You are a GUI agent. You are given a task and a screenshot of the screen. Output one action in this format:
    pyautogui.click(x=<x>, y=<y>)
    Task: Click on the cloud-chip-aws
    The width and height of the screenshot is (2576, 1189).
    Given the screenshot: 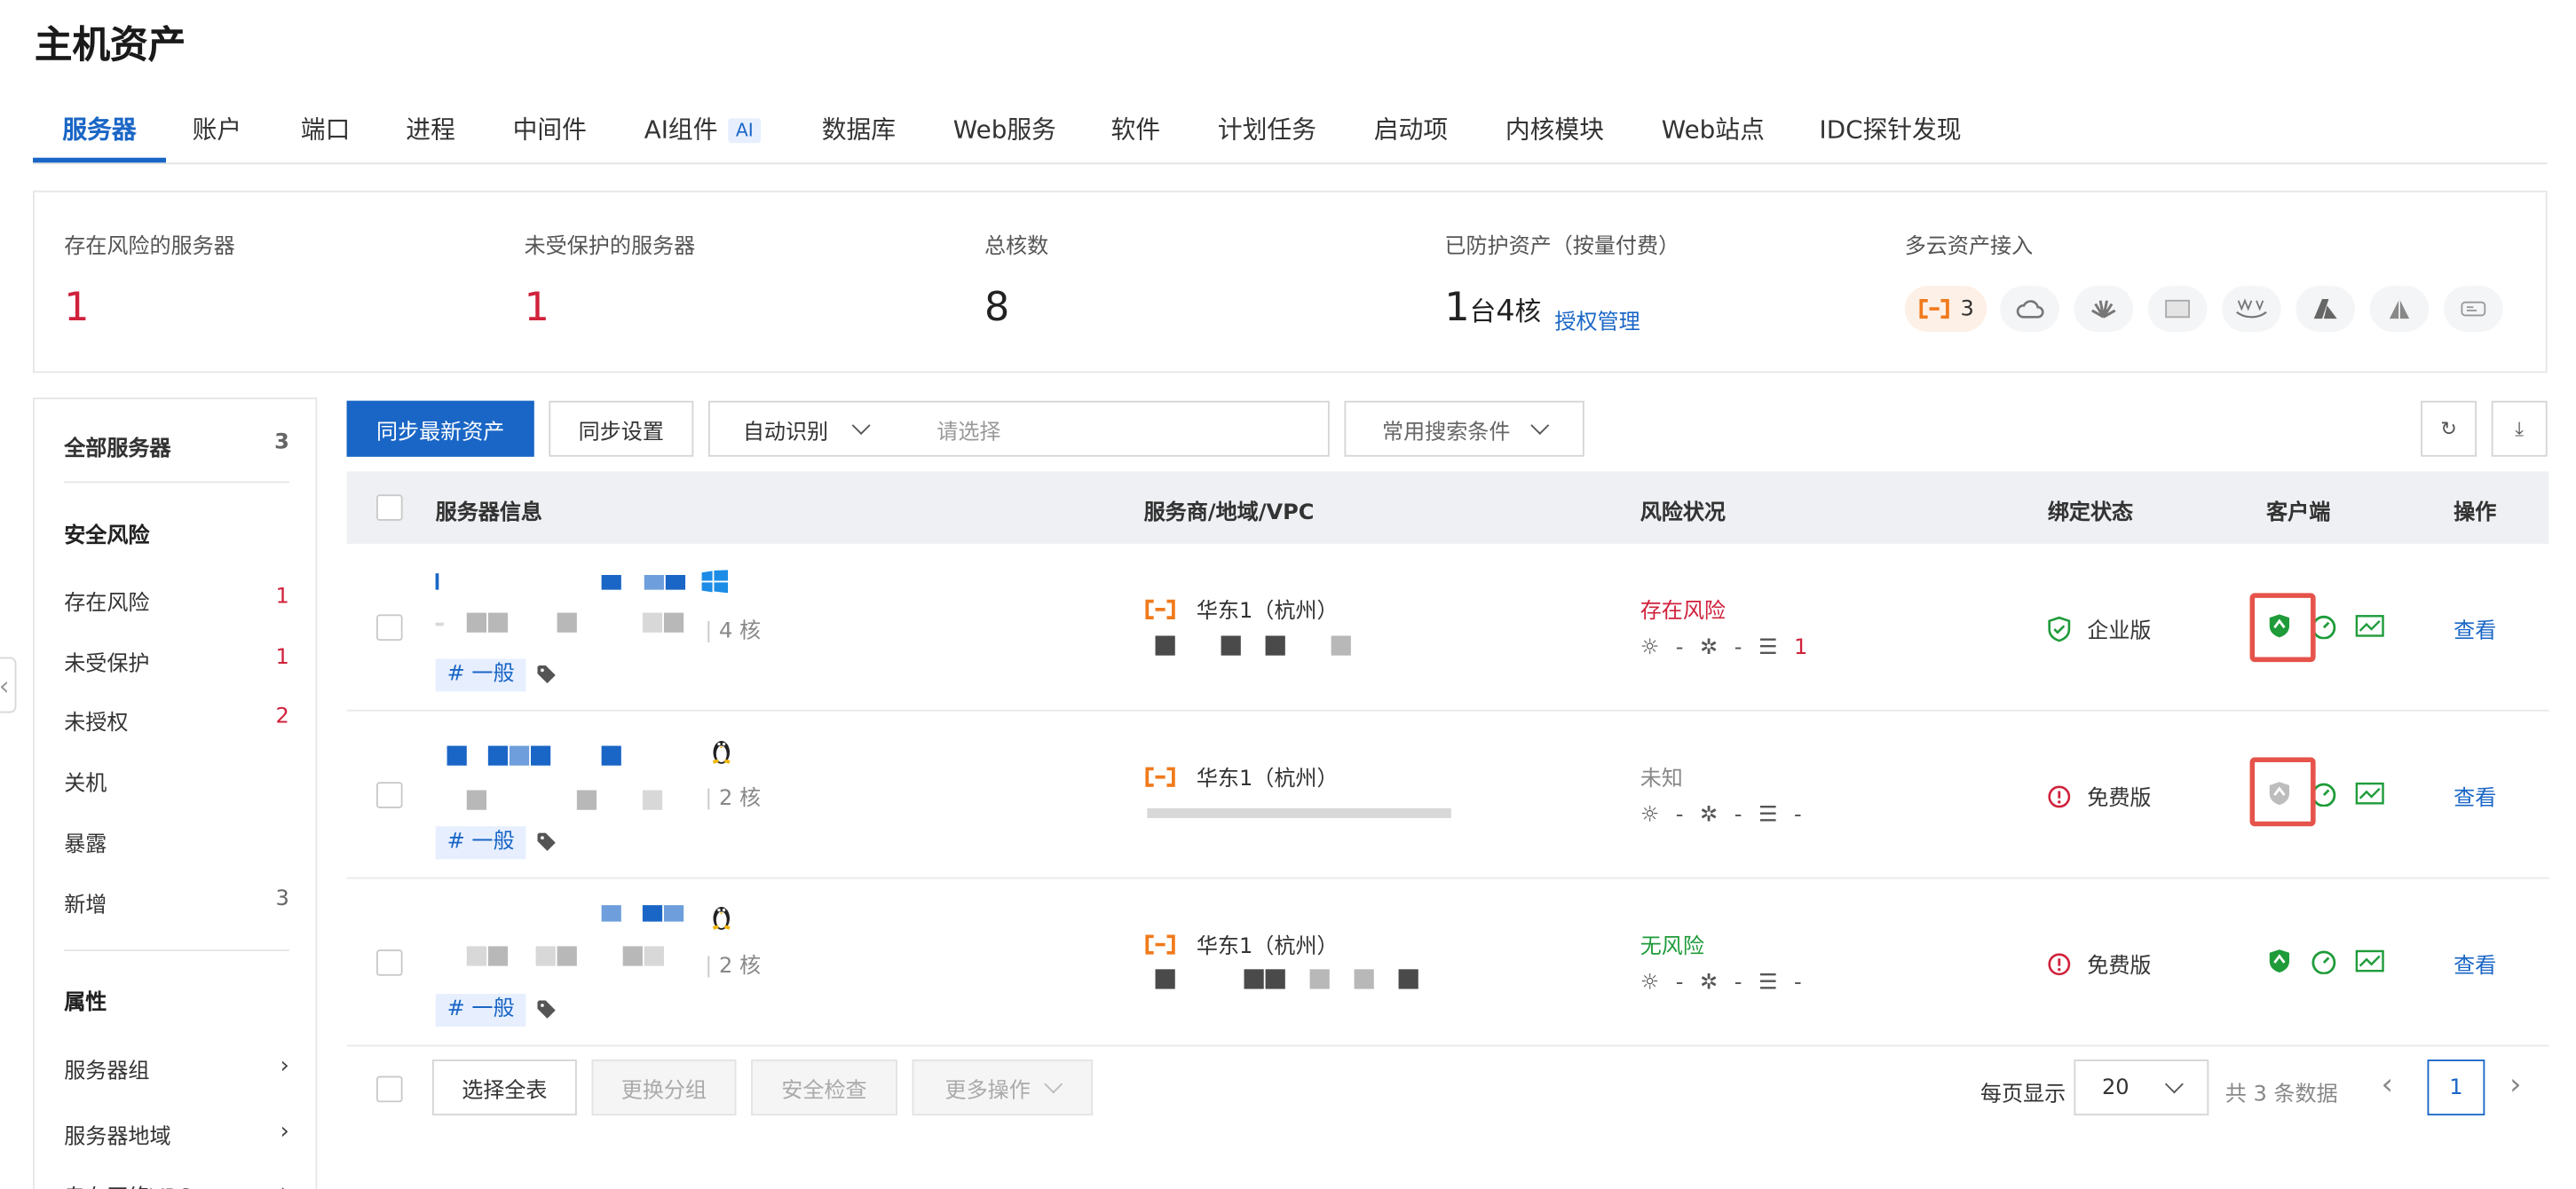 What is the action you would take?
    pyautogui.click(x=2251, y=309)
    